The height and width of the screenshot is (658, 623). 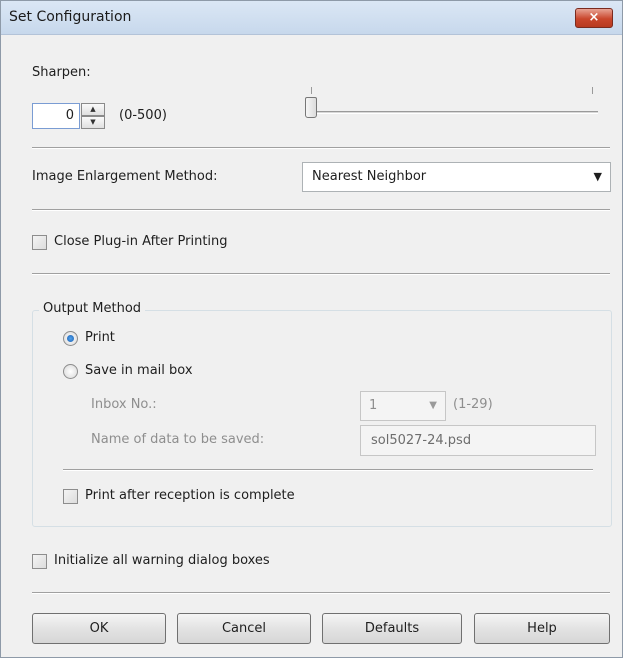 I want to click on data-name-label: Name of data to be saved:, so click(x=178, y=439).